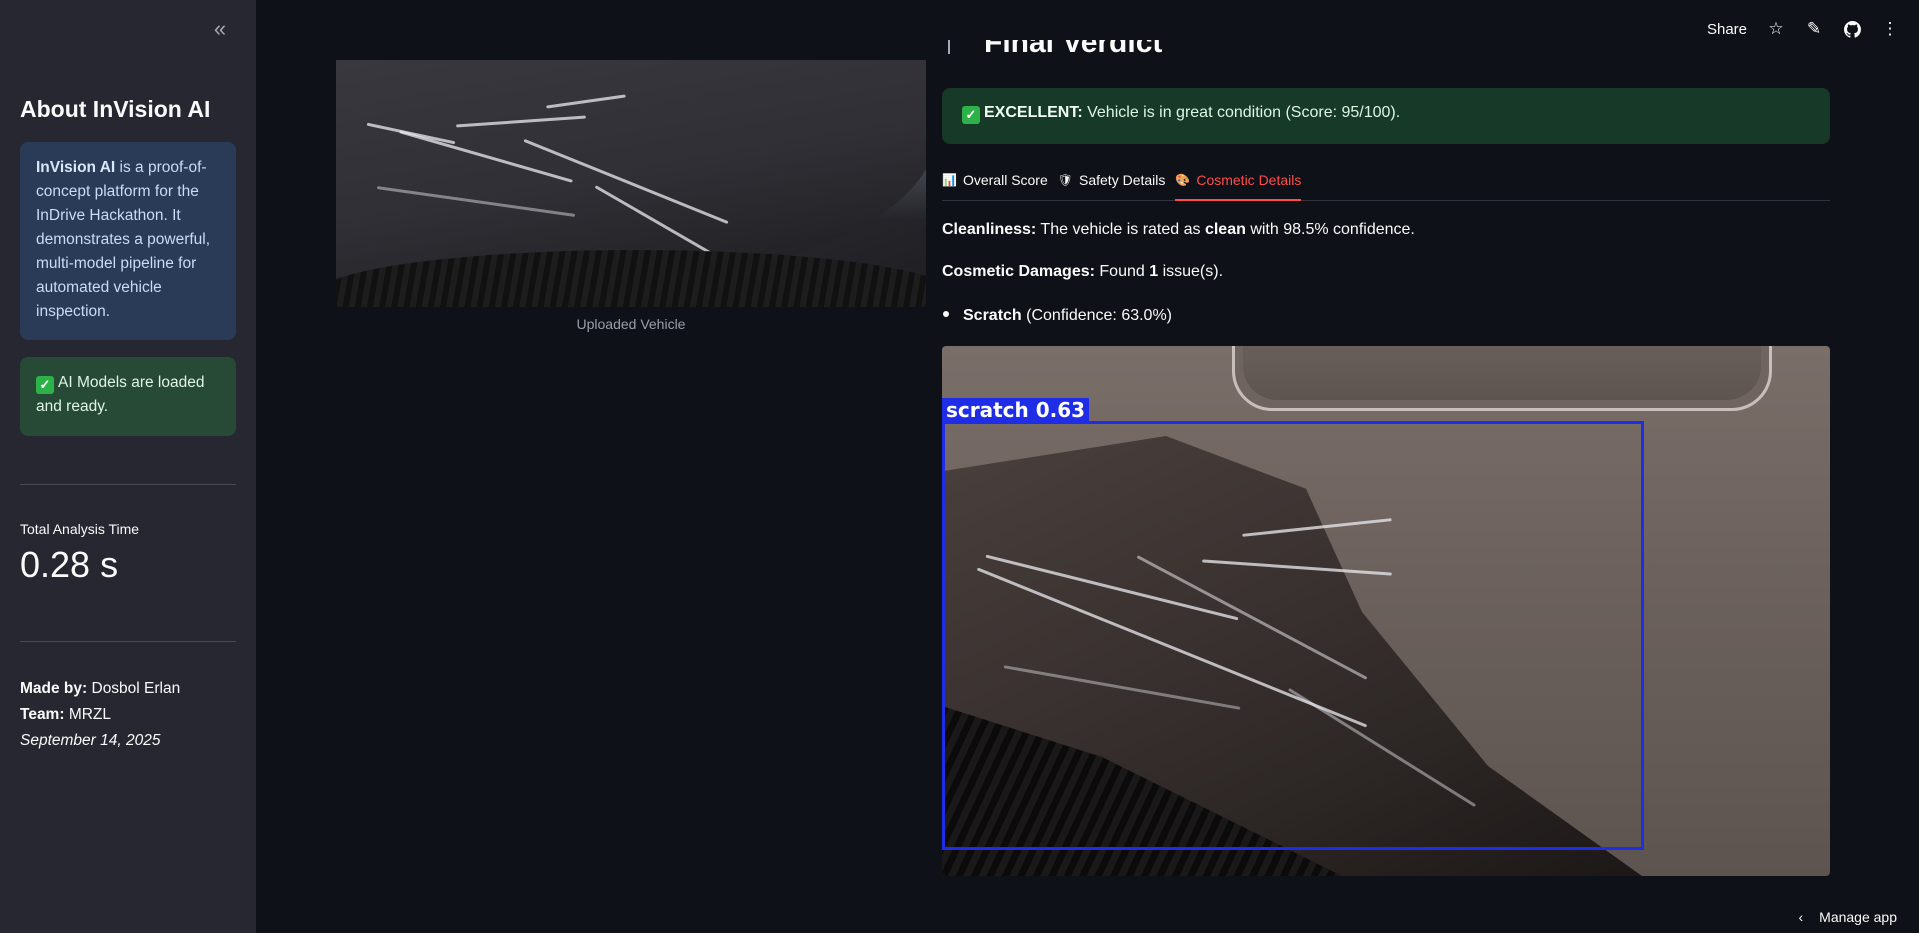 The image size is (1919, 933). What do you see at coordinates (1803, 29) in the screenshot?
I see `toolbar: Share ☆ ✎ ⋮` at bounding box center [1803, 29].